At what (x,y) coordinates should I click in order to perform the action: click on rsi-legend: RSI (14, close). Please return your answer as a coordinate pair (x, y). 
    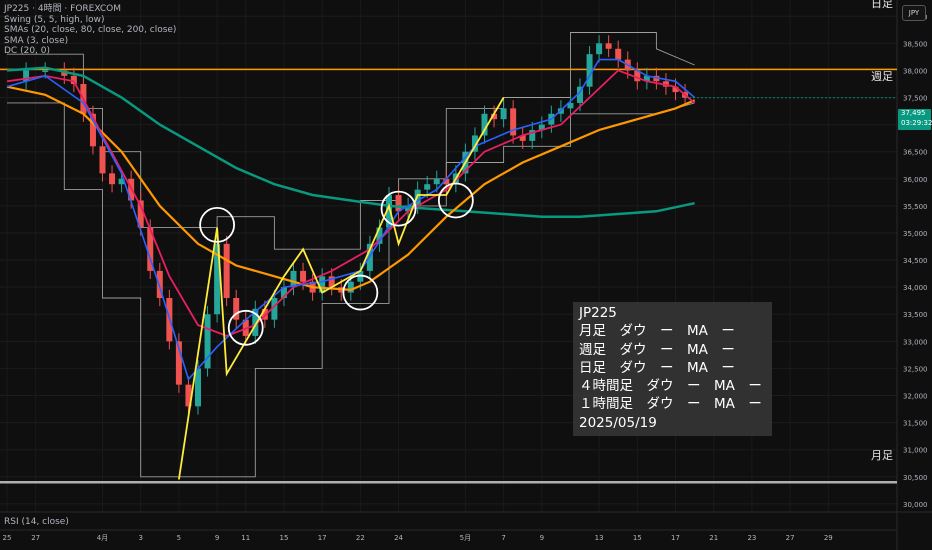
    Looking at the image, I should click on (36, 522).